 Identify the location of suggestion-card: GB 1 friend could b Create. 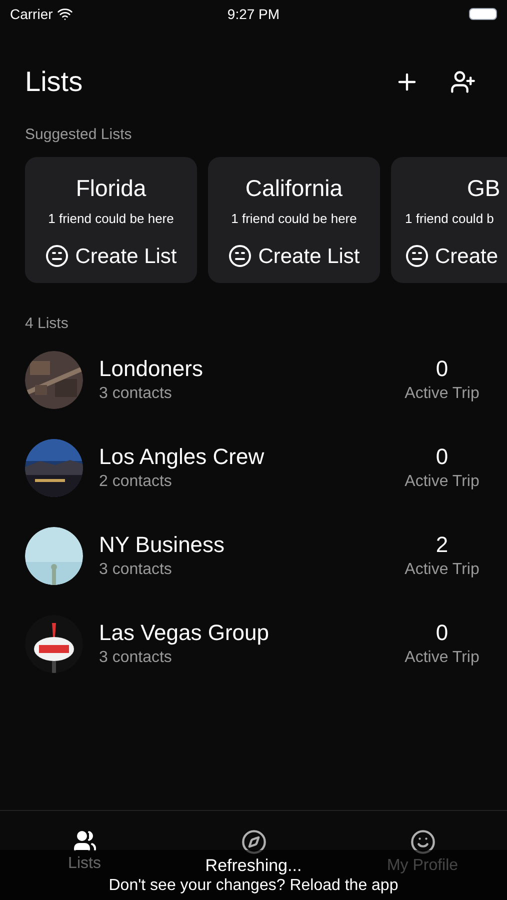
(449, 219).